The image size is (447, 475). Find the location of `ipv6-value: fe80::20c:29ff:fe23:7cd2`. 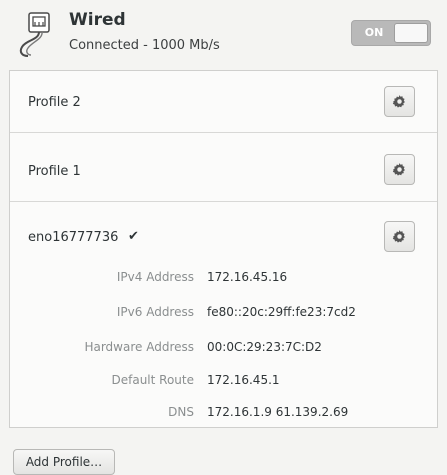

ipv6-value: fe80::20c:29ff:fe23:7cd2 is located at coordinates (281, 312).